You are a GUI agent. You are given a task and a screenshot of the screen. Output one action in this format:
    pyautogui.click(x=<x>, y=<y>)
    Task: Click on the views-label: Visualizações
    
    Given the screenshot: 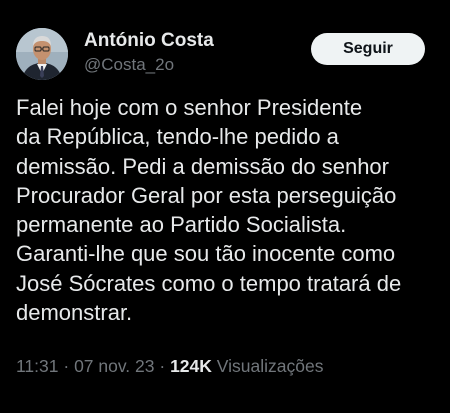 What is the action you would take?
    pyautogui.click(x=270, y=366)
    